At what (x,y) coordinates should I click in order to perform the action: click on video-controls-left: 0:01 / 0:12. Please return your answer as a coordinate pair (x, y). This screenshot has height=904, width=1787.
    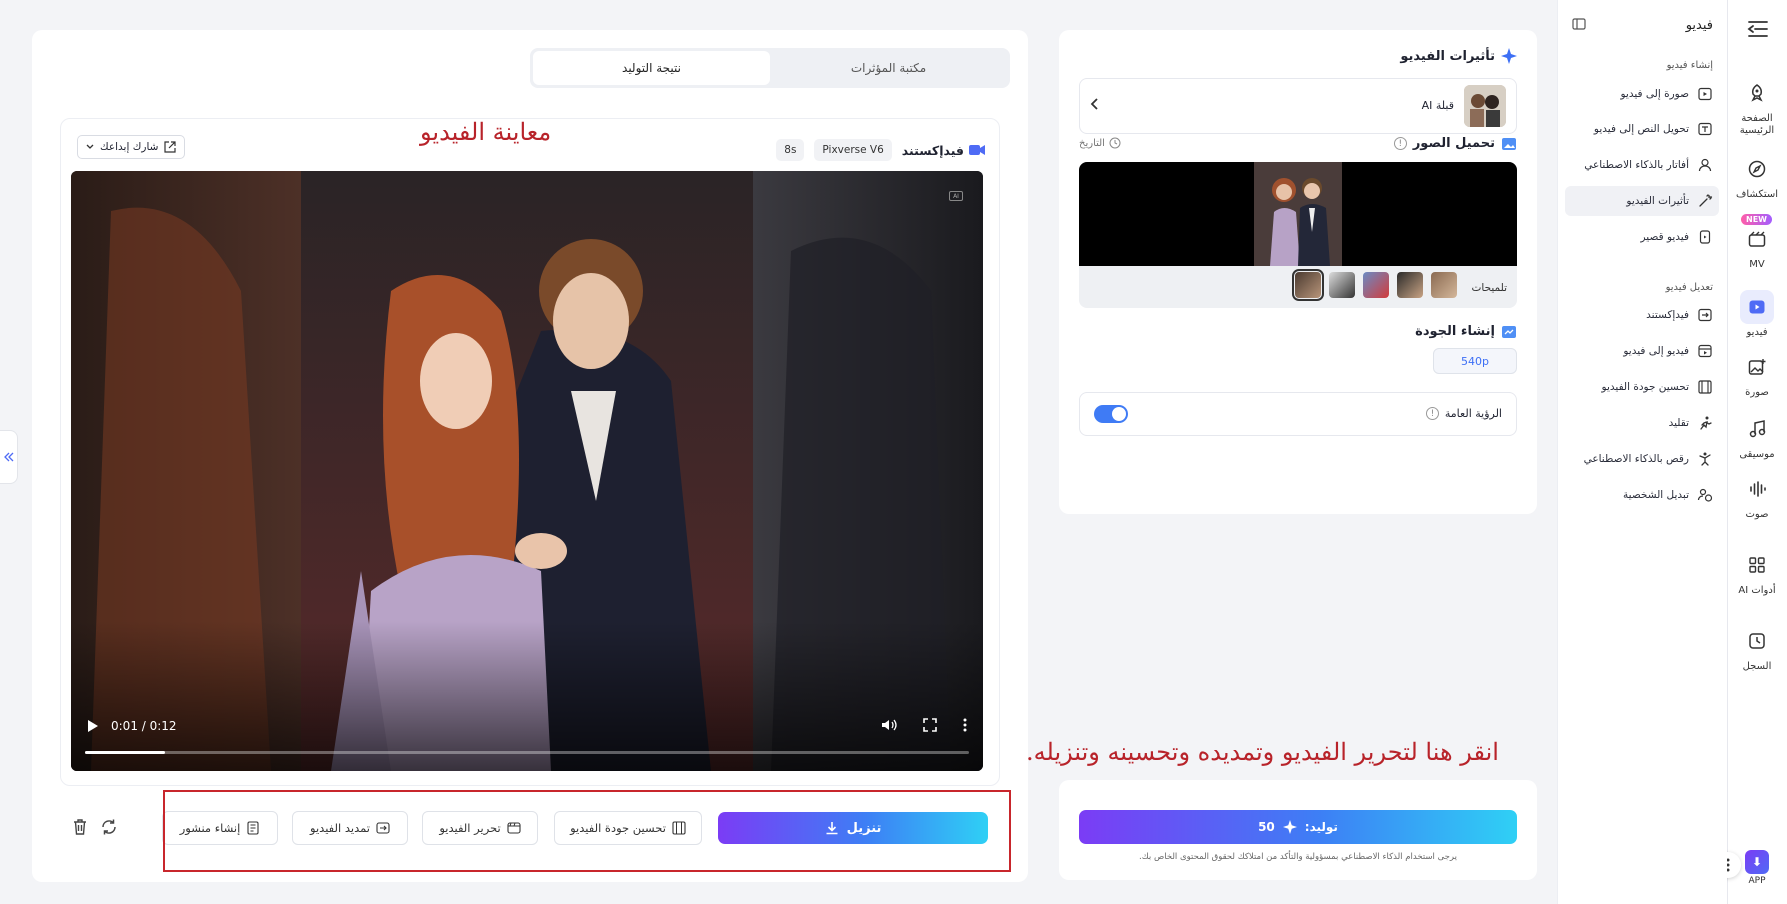
    Looking at the image, I should click on (132, 726).